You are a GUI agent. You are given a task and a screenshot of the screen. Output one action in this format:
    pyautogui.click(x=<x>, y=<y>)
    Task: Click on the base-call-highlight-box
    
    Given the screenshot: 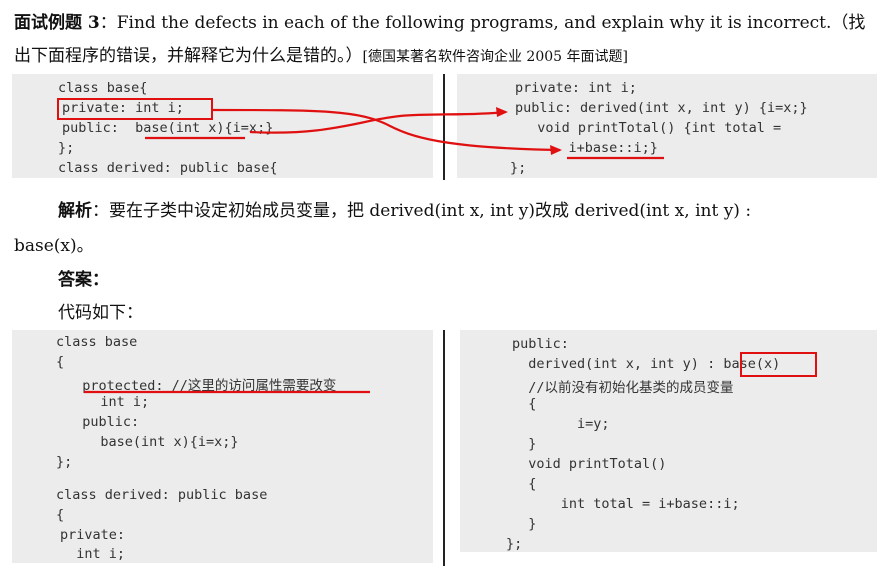 What is the action you would take?
    pyautogui.click(x=778, y=364)
    